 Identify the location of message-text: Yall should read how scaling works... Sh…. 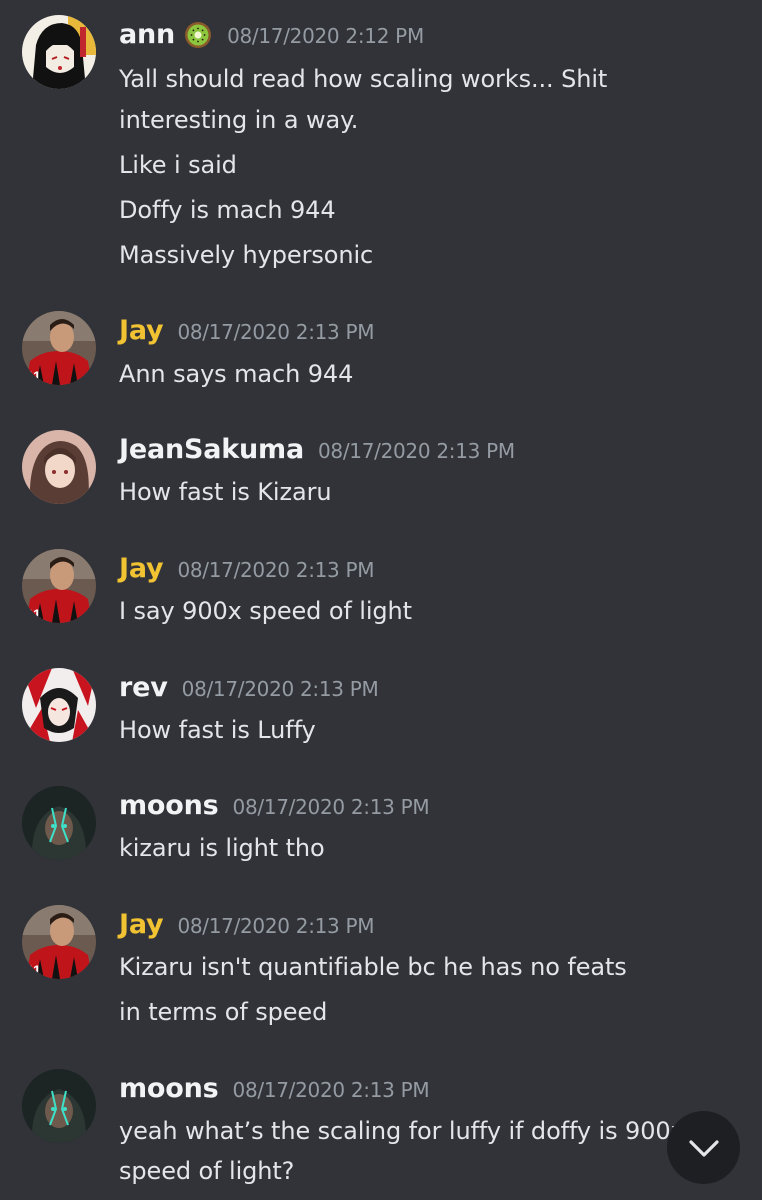
(363, 79).